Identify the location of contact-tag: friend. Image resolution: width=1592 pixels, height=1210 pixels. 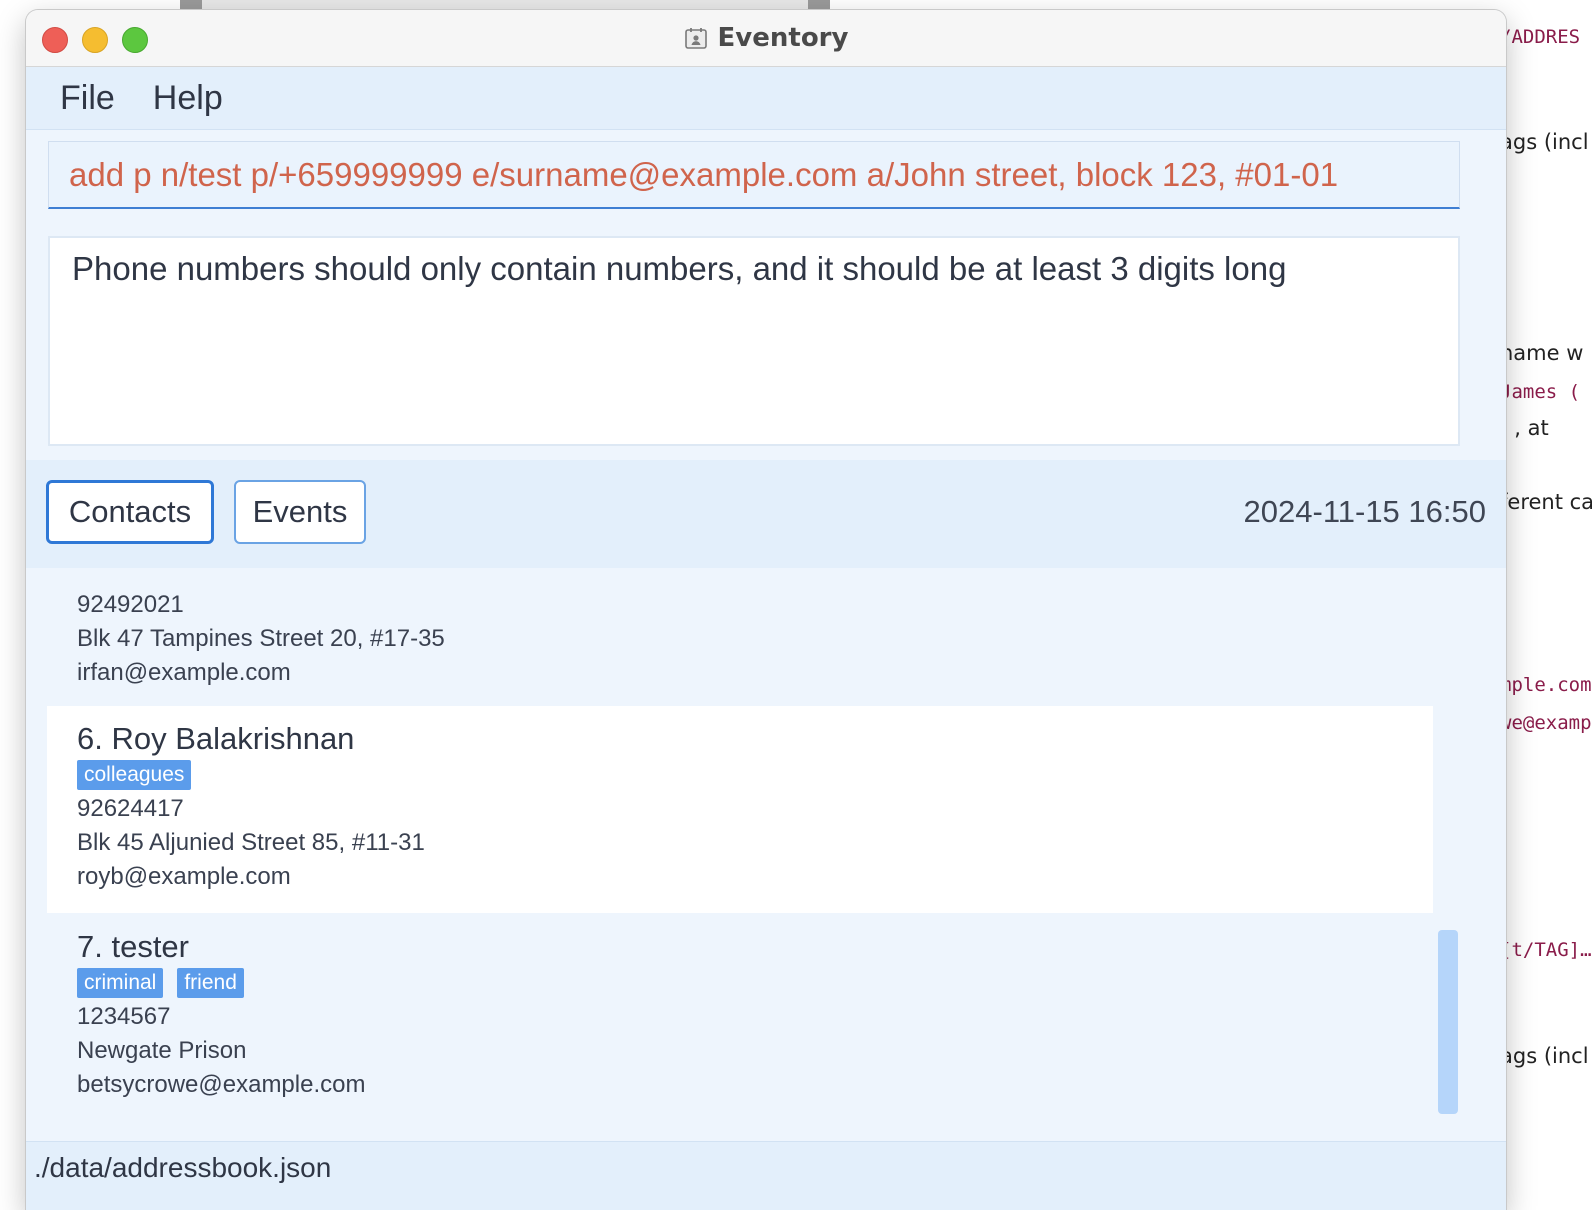
(210, 983).